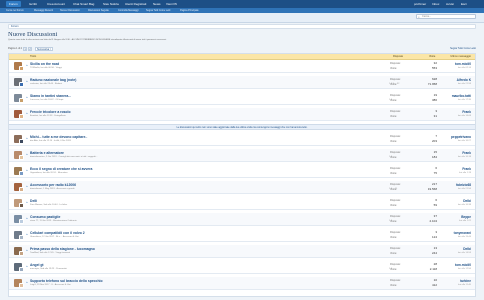 The width and height of the screenshot is (484, 300). What do you see at coordinates (47, 153) in the screenshot?
I see `thread-title: Batteria e alternatore` at bounding box center [47, 153].